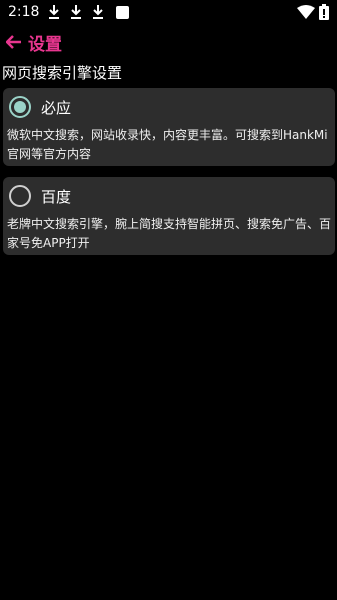  Describe the element at coordinates (56, 107) in the screenshot. I see `option-label: 必应` at that location.